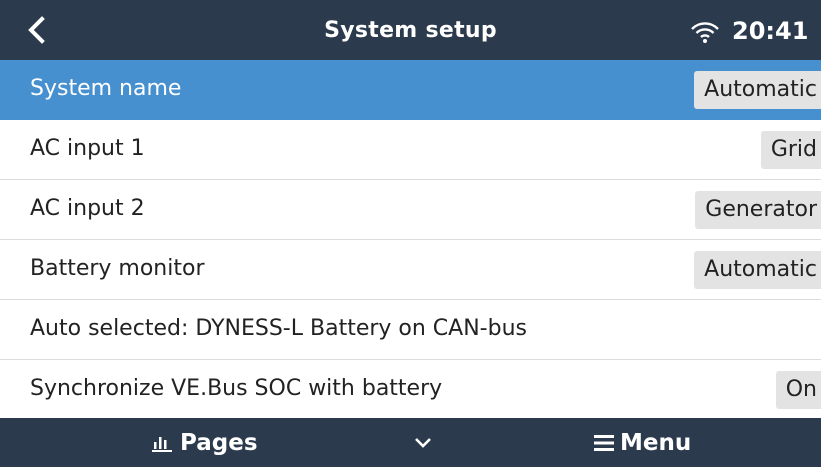  What do you see at coordinates (604, 443) in the screenshot?
I see `menu-icon` at bounding box center [604, 443].